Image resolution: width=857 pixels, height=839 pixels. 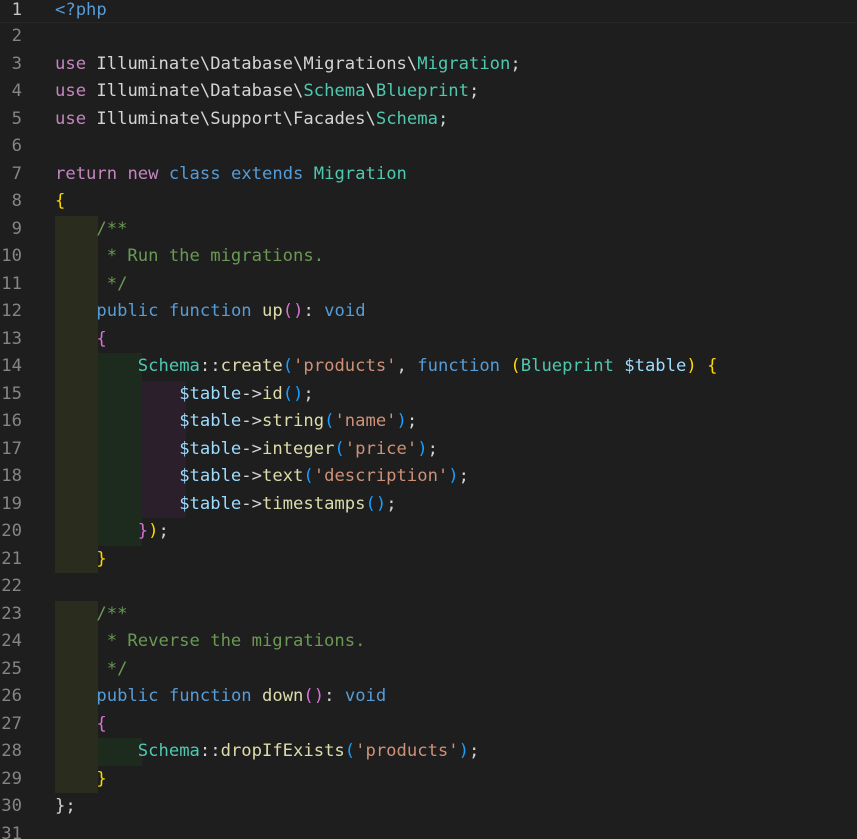 I want to click on line-number: 23, so click(x=11, y=613).